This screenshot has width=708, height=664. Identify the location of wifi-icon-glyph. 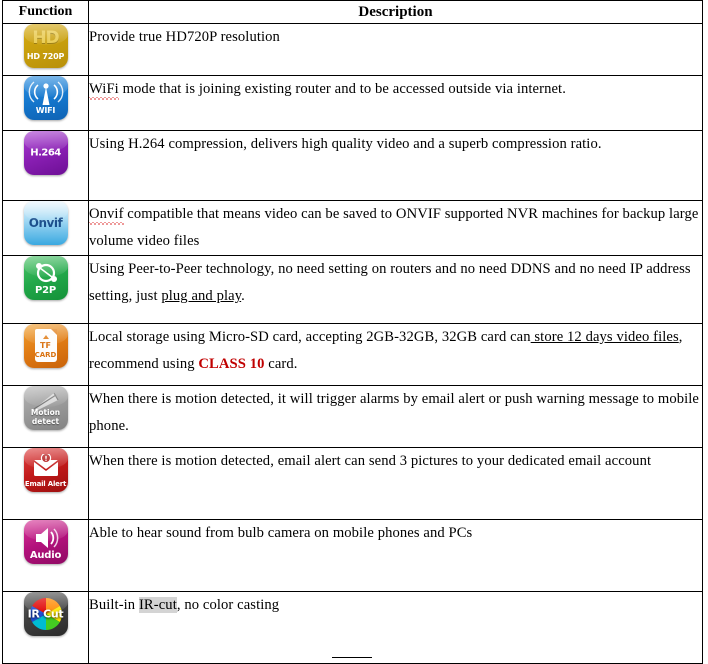
(46, 94).